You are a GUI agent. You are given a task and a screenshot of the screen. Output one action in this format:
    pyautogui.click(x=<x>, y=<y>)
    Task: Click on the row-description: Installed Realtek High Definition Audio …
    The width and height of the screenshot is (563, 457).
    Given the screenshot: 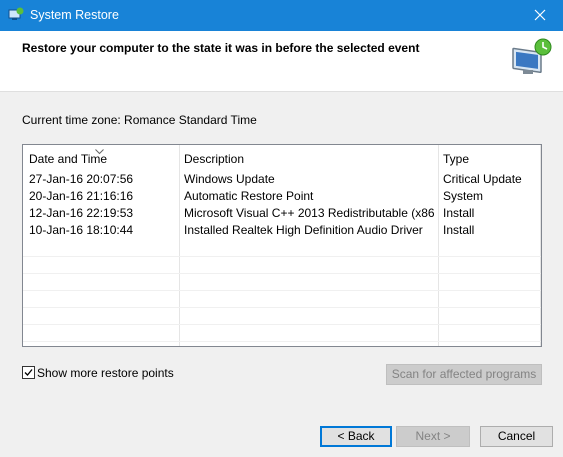 What is the action you would take?
    pyautogui.click(x=303, y=230)
    